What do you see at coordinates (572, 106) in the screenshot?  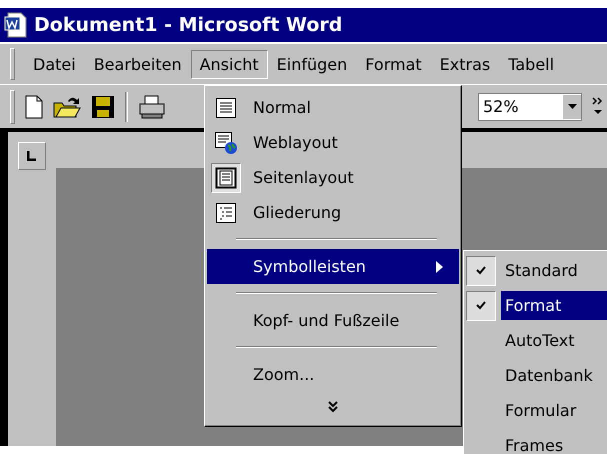 I see `dropdown-arrow-icon` at bounding box center [572, 106].